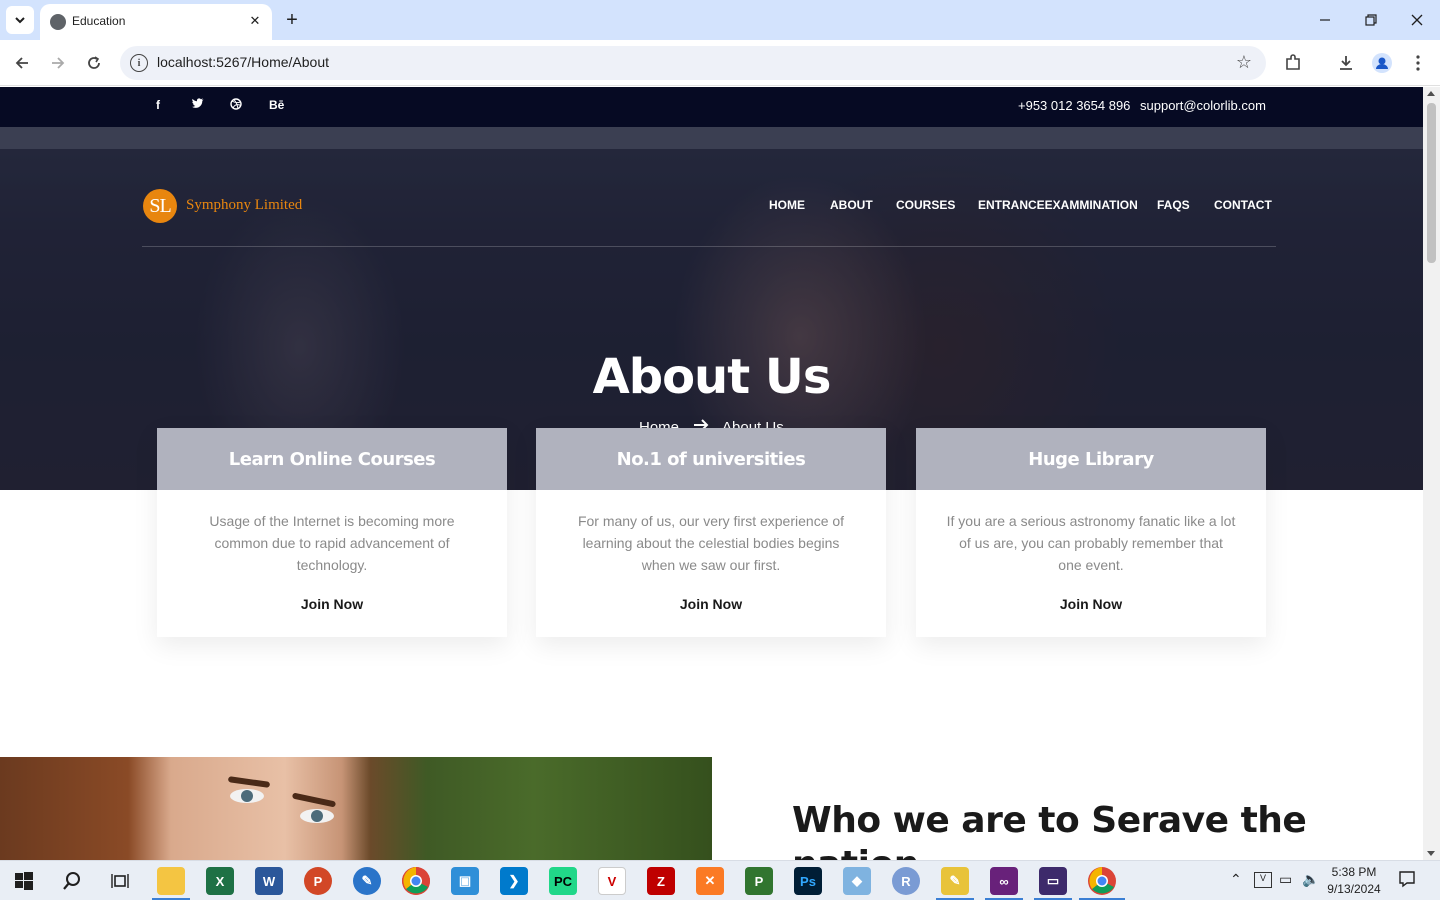 The image size is (1440, 900). I want to click on feature-card-title: No.1 of universities, so click(711, 459).